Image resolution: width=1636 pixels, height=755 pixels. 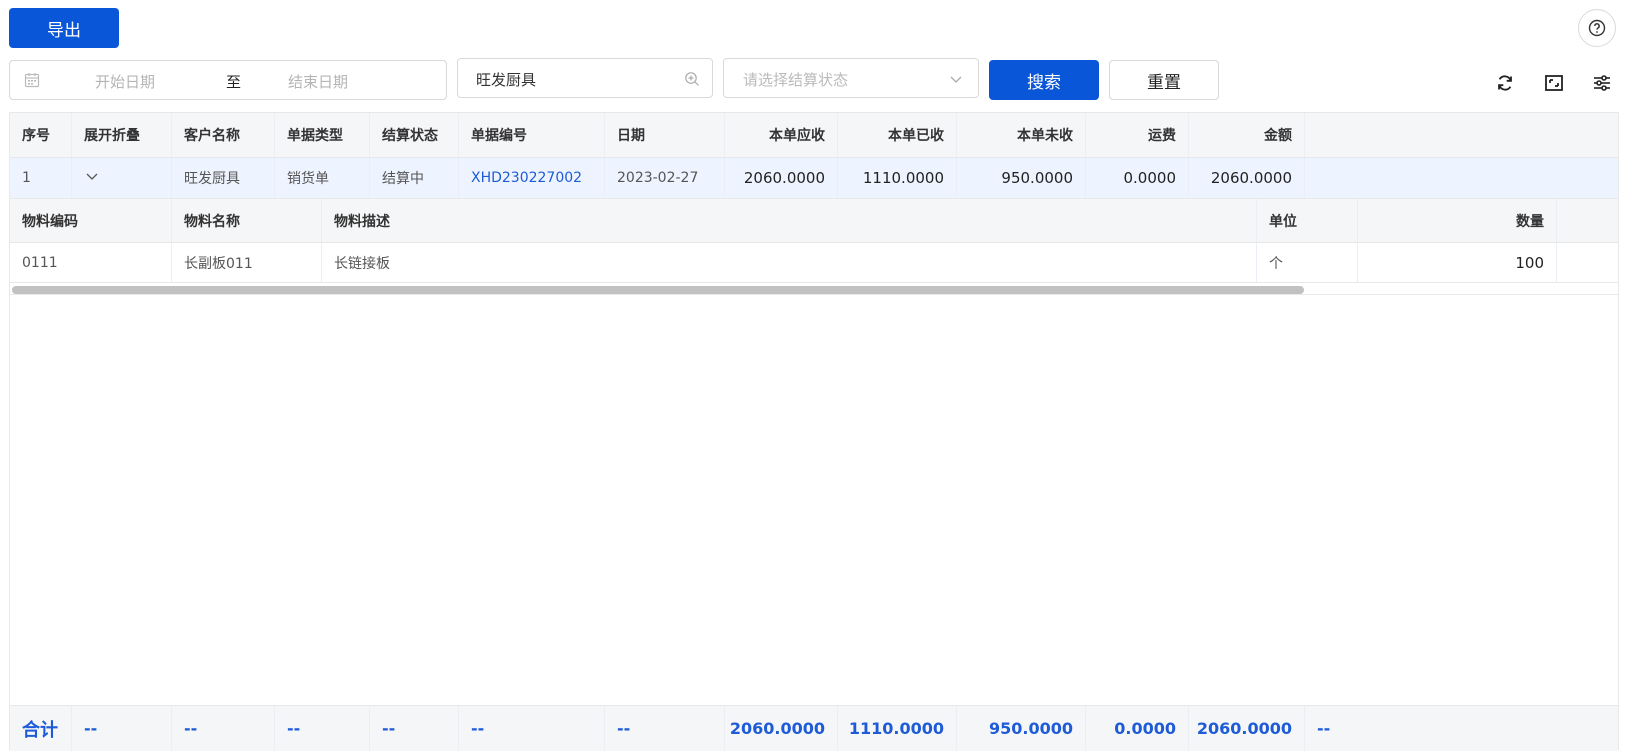 What do you see at coordinates (414, 135) in the screenshot?
I see `col-header: 结算状态` at bounding box center [414, 135].